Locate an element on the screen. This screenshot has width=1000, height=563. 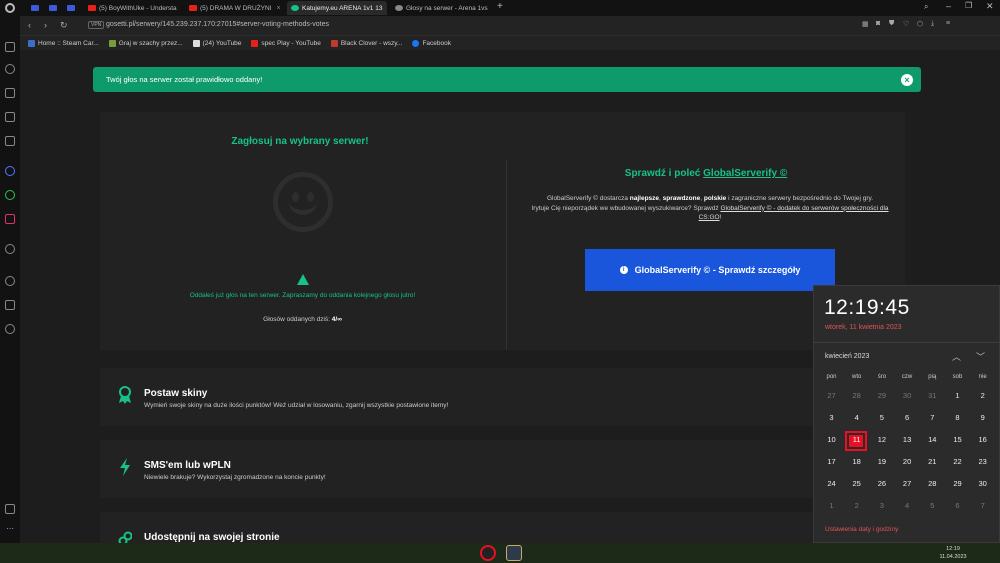
calendar-day: 9 is located at coordinates (982, 418).